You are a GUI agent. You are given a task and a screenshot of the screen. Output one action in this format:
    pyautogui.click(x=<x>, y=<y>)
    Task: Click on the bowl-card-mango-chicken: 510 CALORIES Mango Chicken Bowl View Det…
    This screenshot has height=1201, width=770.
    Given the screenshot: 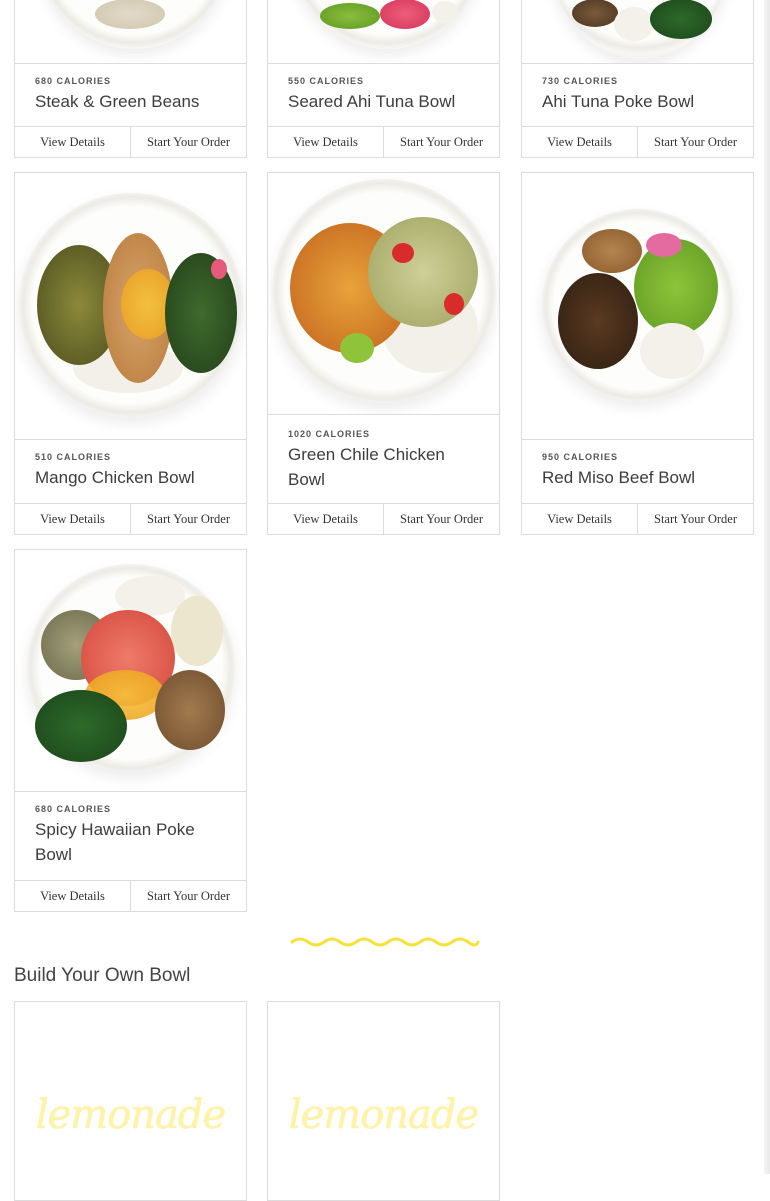 What is the action you would take?
    pyautogui.click(x=130, y=353)
    